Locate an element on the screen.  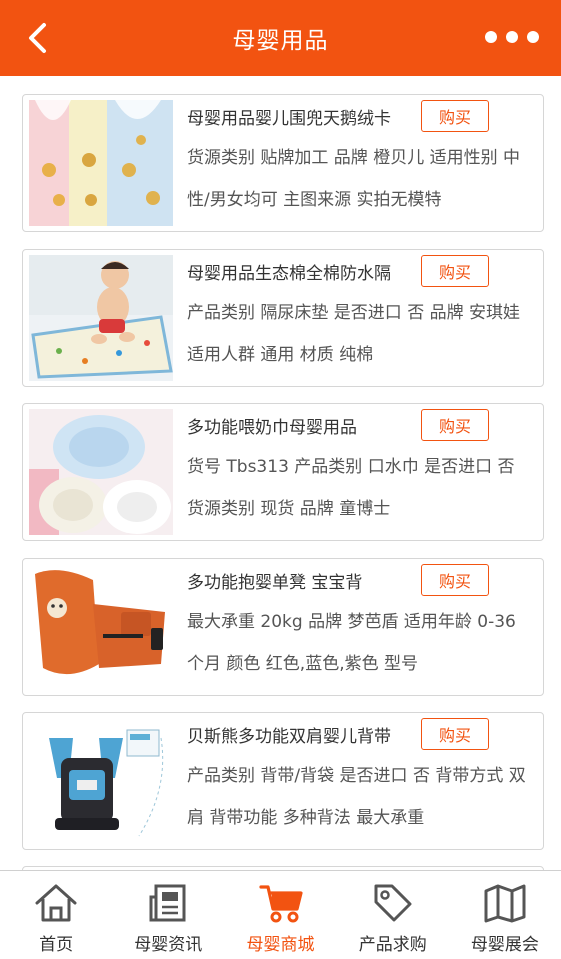
product-name: 母婴用品生态棉全棉防水隔 is located at coordinates (302, 271).